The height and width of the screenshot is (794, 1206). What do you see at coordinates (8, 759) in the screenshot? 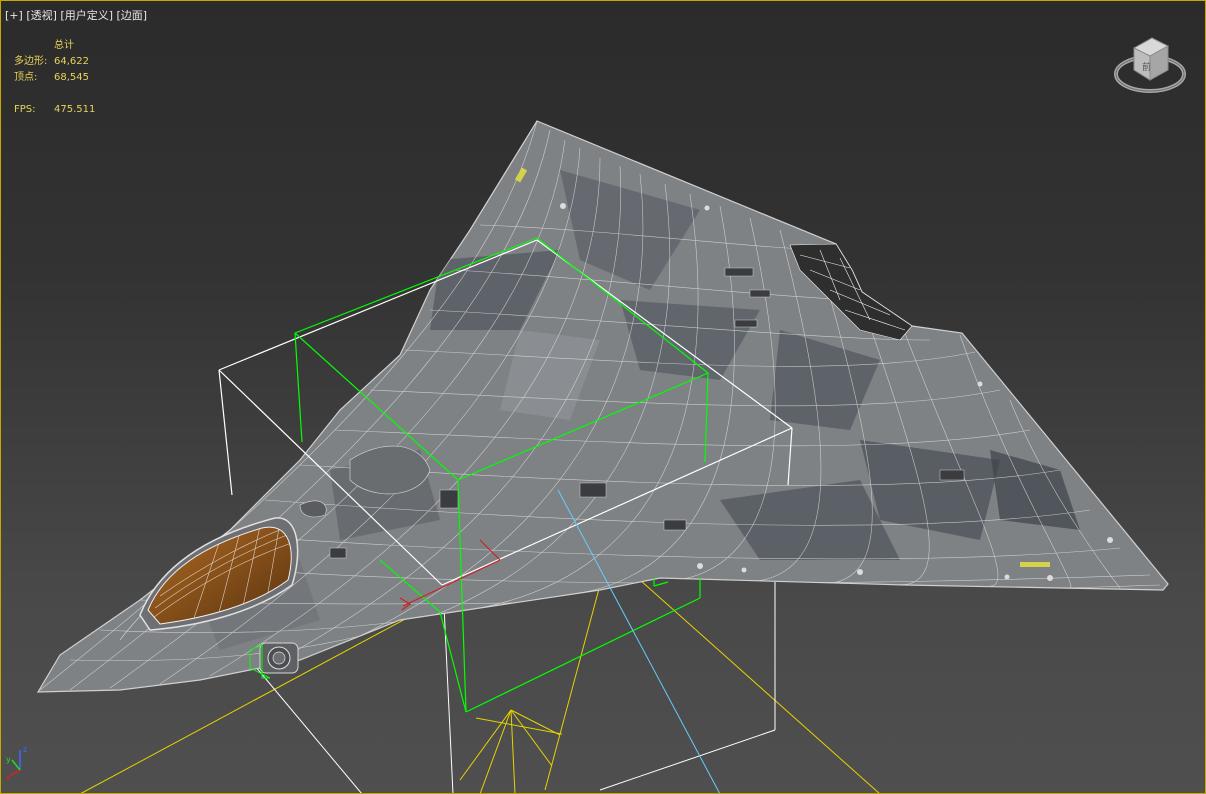
I see `axis-y-label: y` at bounding box center [8, 759].